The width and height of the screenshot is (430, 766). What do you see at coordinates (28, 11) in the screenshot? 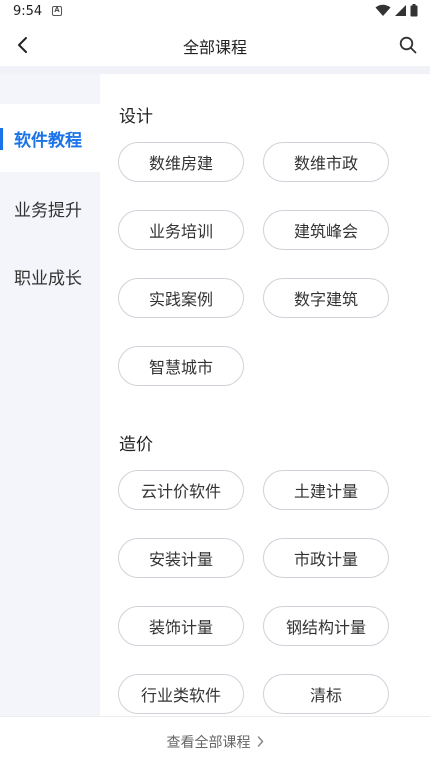
I see `status-time: 9:54` at bounding box center [28, 11].